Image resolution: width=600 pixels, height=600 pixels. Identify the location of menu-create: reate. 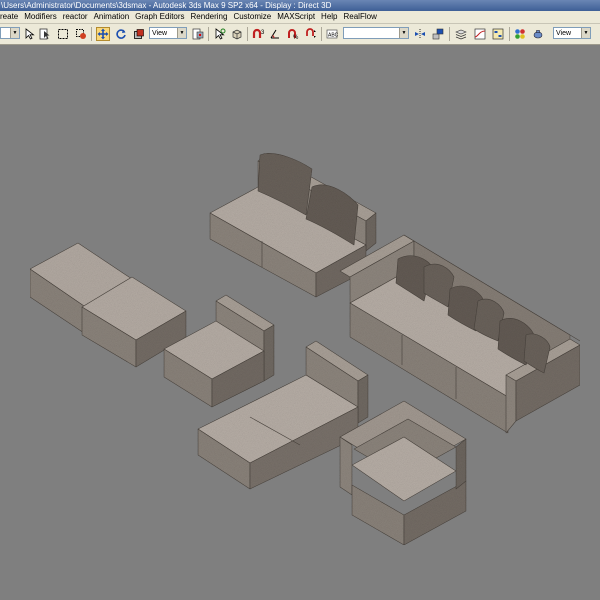
(10, 17).